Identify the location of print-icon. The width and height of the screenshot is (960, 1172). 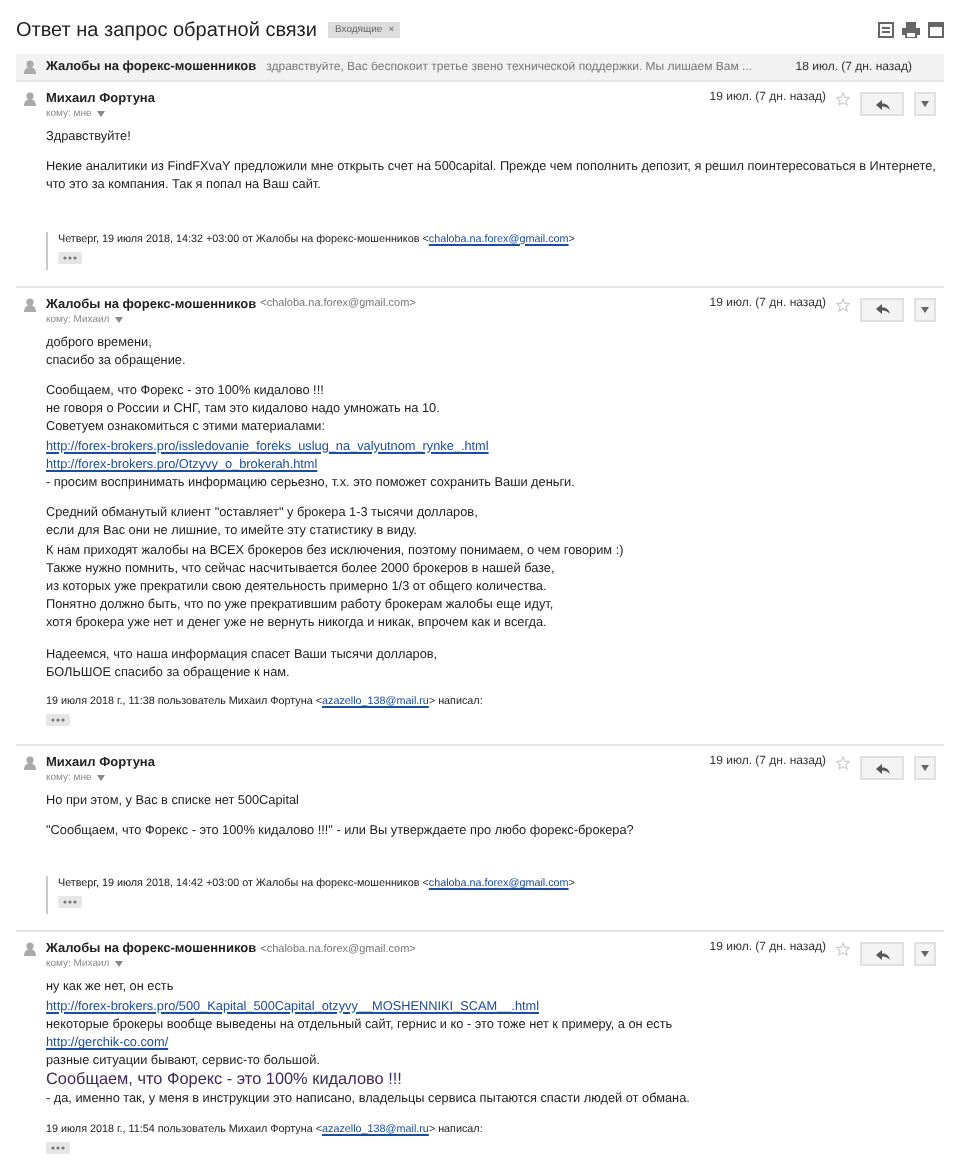
(911, 30).